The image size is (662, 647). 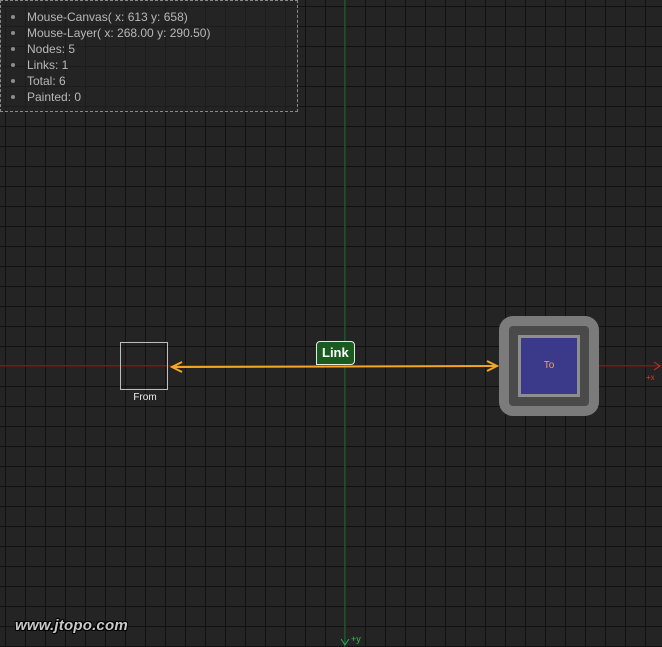 What do you see at coordinates (144, 366) in the screenshot?
I see `node-from` at bounding box center [144, 366].